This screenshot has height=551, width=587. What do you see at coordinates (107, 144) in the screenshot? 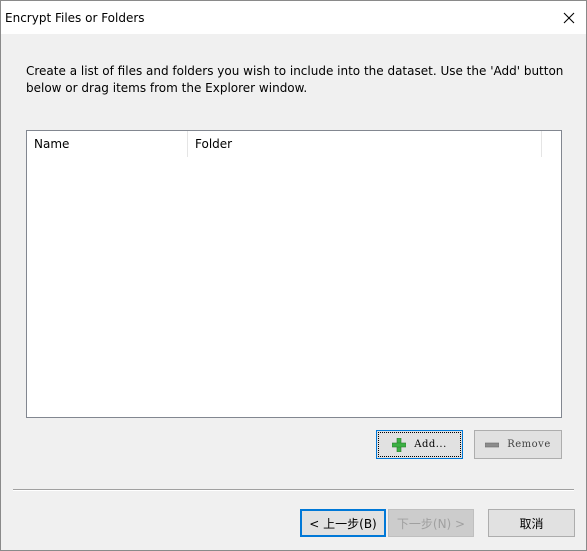
I see `column-header-name: Name` at bounding box center [107, 144].